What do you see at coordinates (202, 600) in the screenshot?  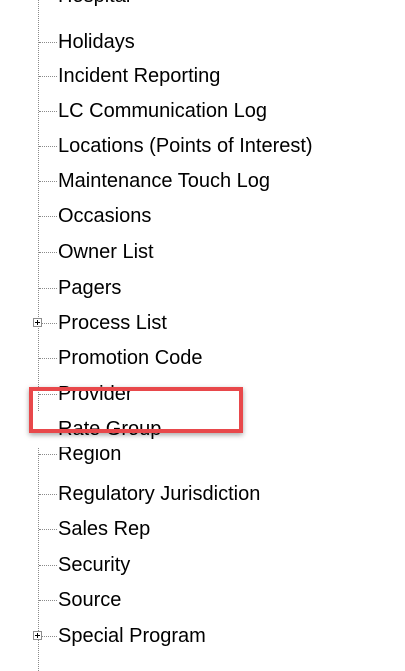 I see `tree-item-source: Source` at bounding box center [202, 600].